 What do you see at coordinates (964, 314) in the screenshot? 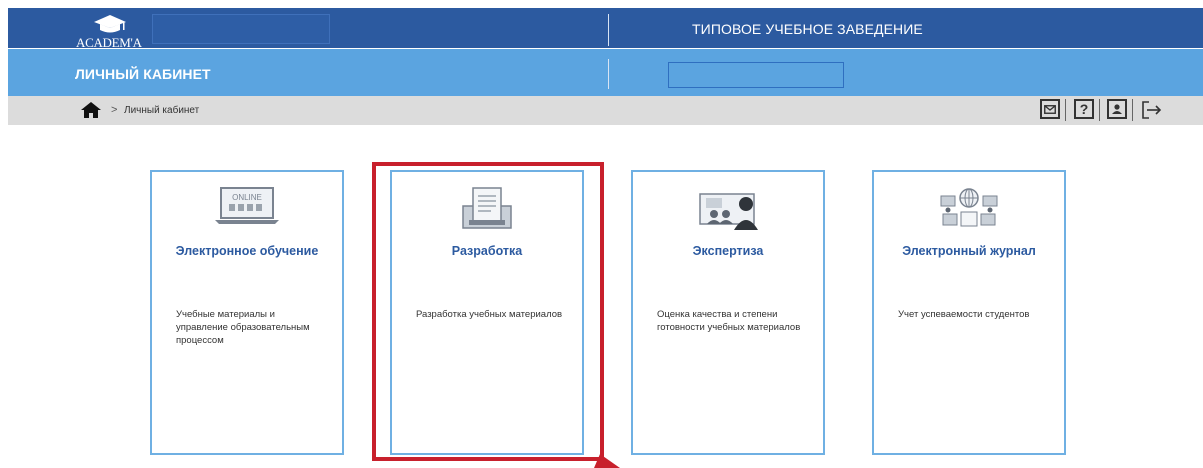
I see `card-description: Учет успеваемости студентов` at bounding box center [964, 314].